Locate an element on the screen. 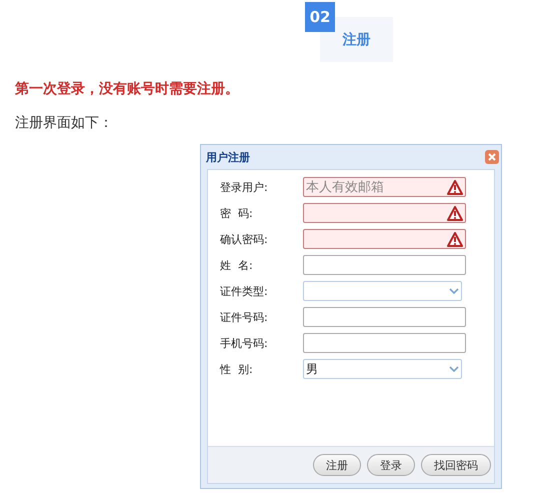 Image resolution: width=538 pixels, height=493 pixels. field-label: 证件号码: is located at coordinates (244, 317).